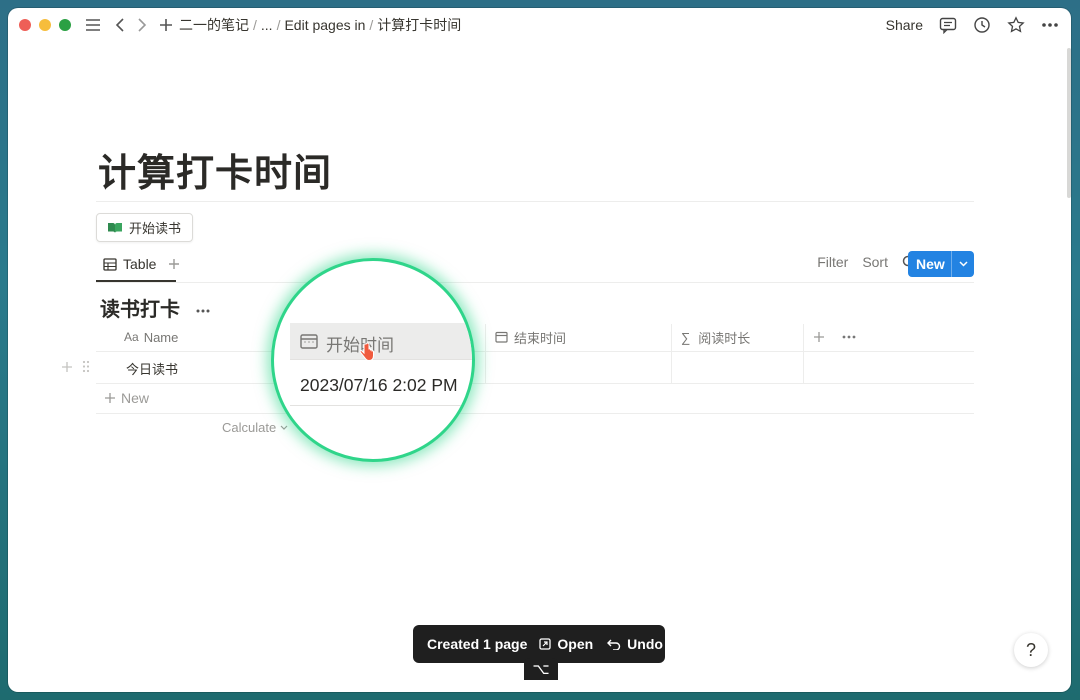  Describe the element at coordinates (832, 262) in the screenshot. I see `filter-button: Filter` at that location.